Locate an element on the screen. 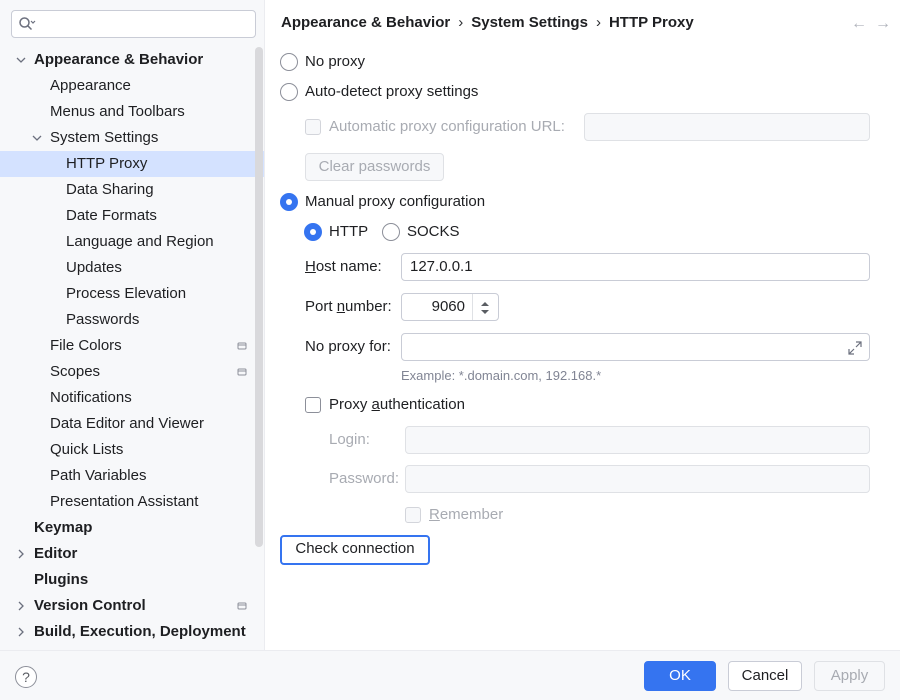  sidebar-item-label: Process Elevation is located at coordinates (126, 293).